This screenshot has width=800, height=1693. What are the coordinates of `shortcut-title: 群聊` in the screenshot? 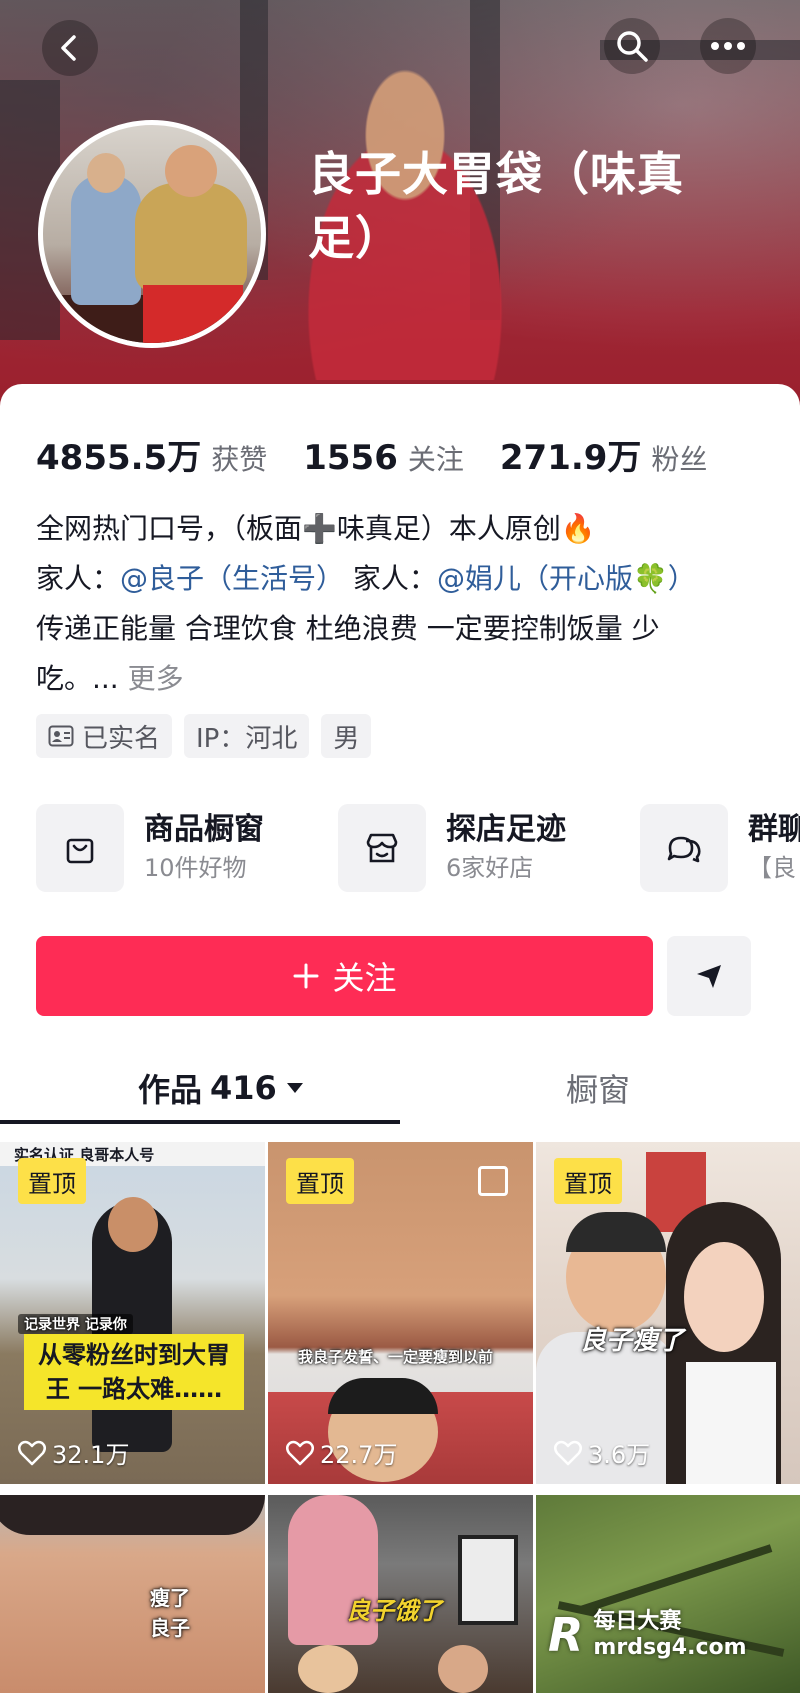 It's located at (774, 829).